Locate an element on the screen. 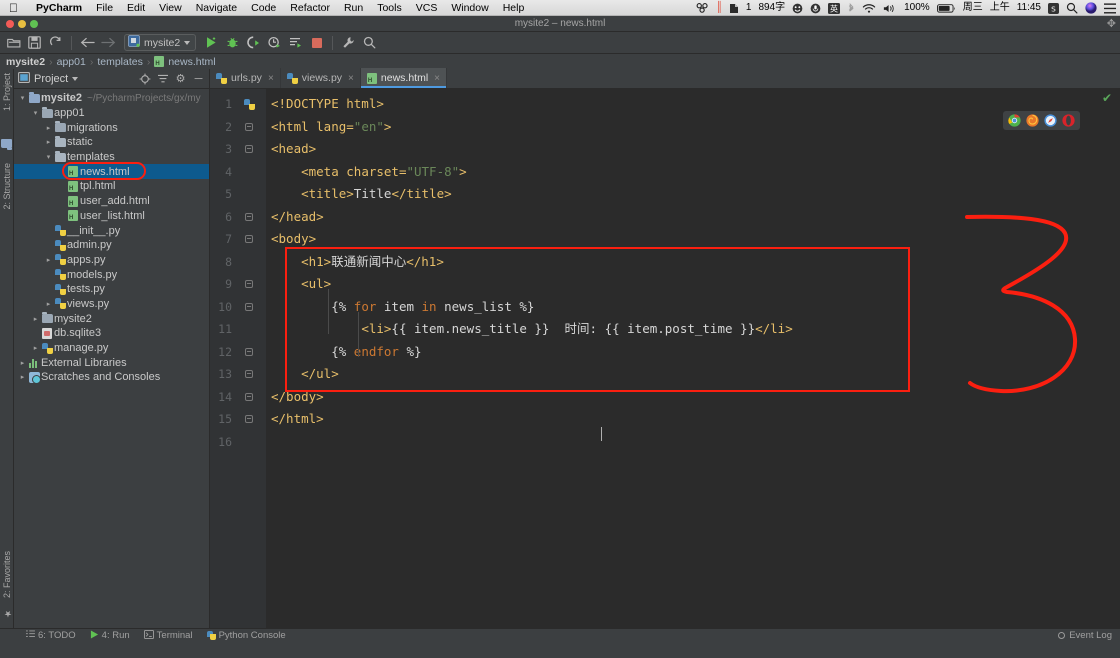 The height and width of the screenshot is (658, 1120). tree-node-mysite2: ▾ mysite2 ~/PycharmProjects/gx/my is located at coordinates (111, 98).